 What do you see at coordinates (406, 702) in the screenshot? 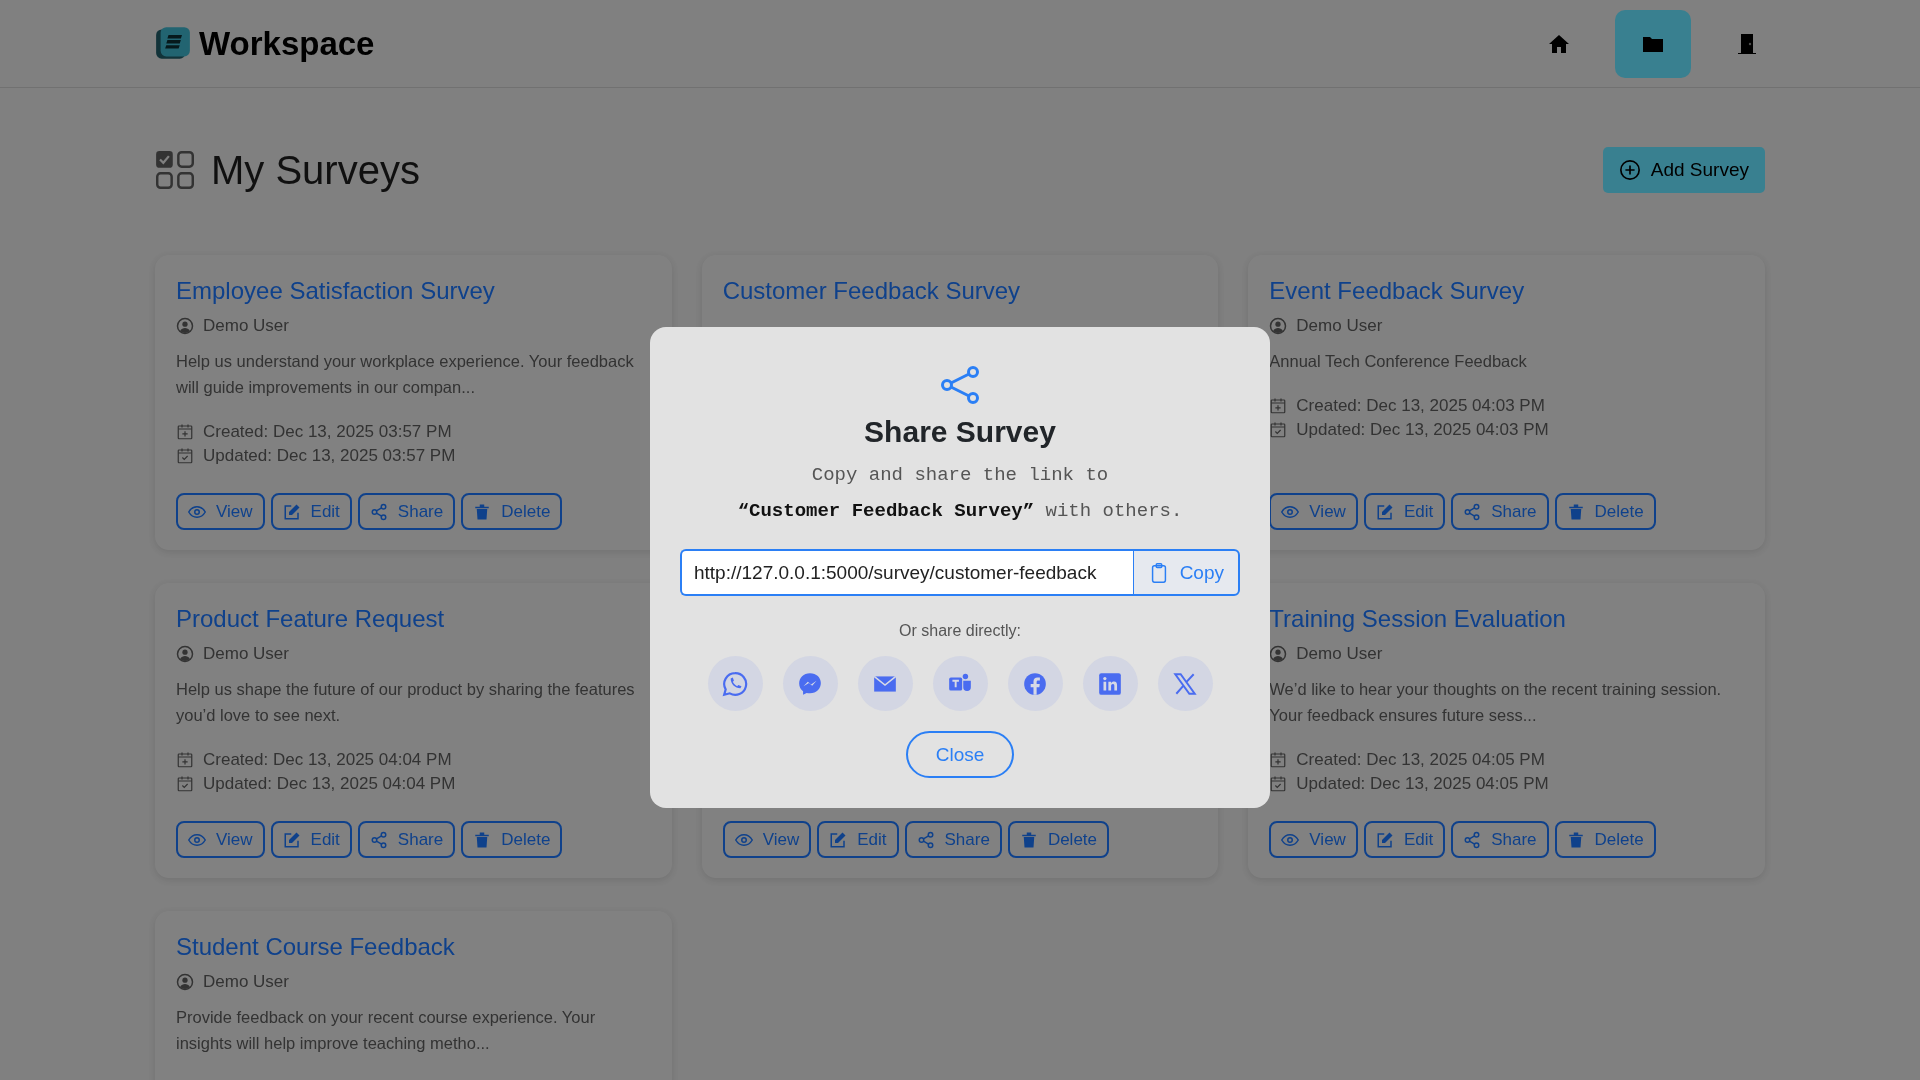
I see `survey-description: Help us shape the future of our product by sharing the features you’d love to see next.` at bounding box center [406, 702].